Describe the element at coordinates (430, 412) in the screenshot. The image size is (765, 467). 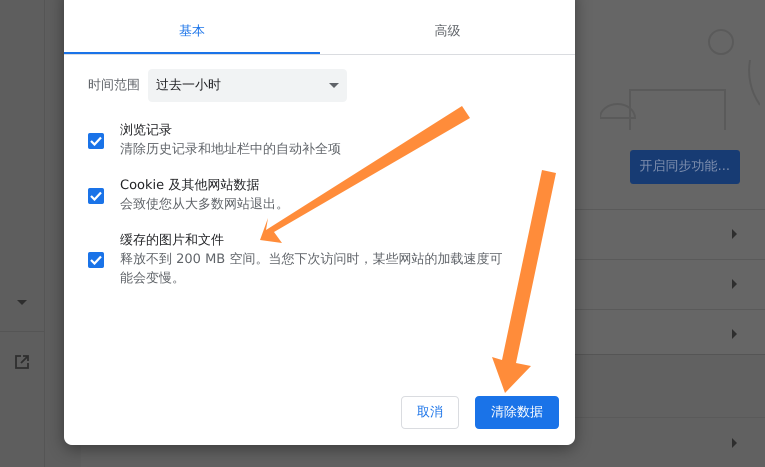
I see `cancel-button: 取消` at that location.